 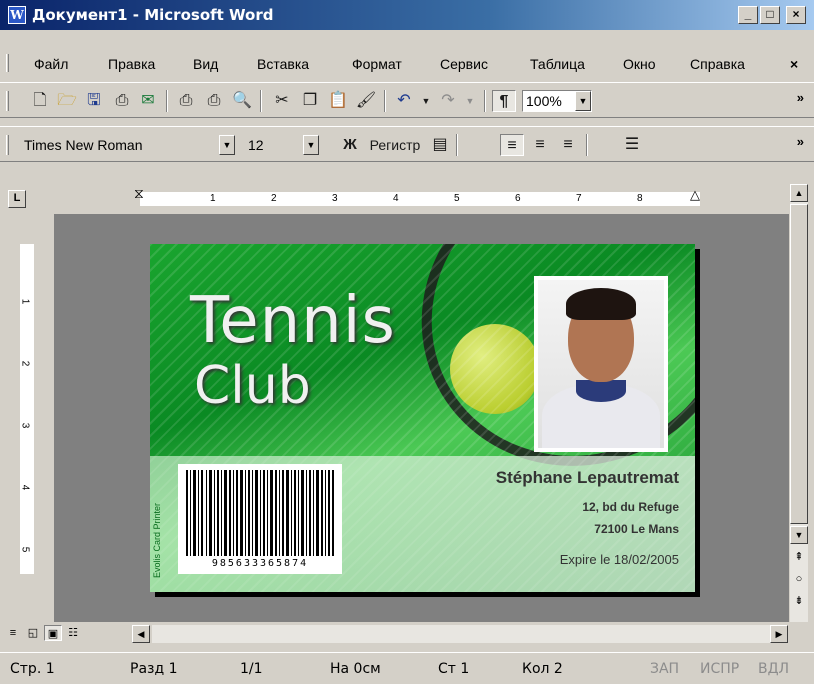 I want to click on status-pages: 1/1, so click(x=251, y=669).